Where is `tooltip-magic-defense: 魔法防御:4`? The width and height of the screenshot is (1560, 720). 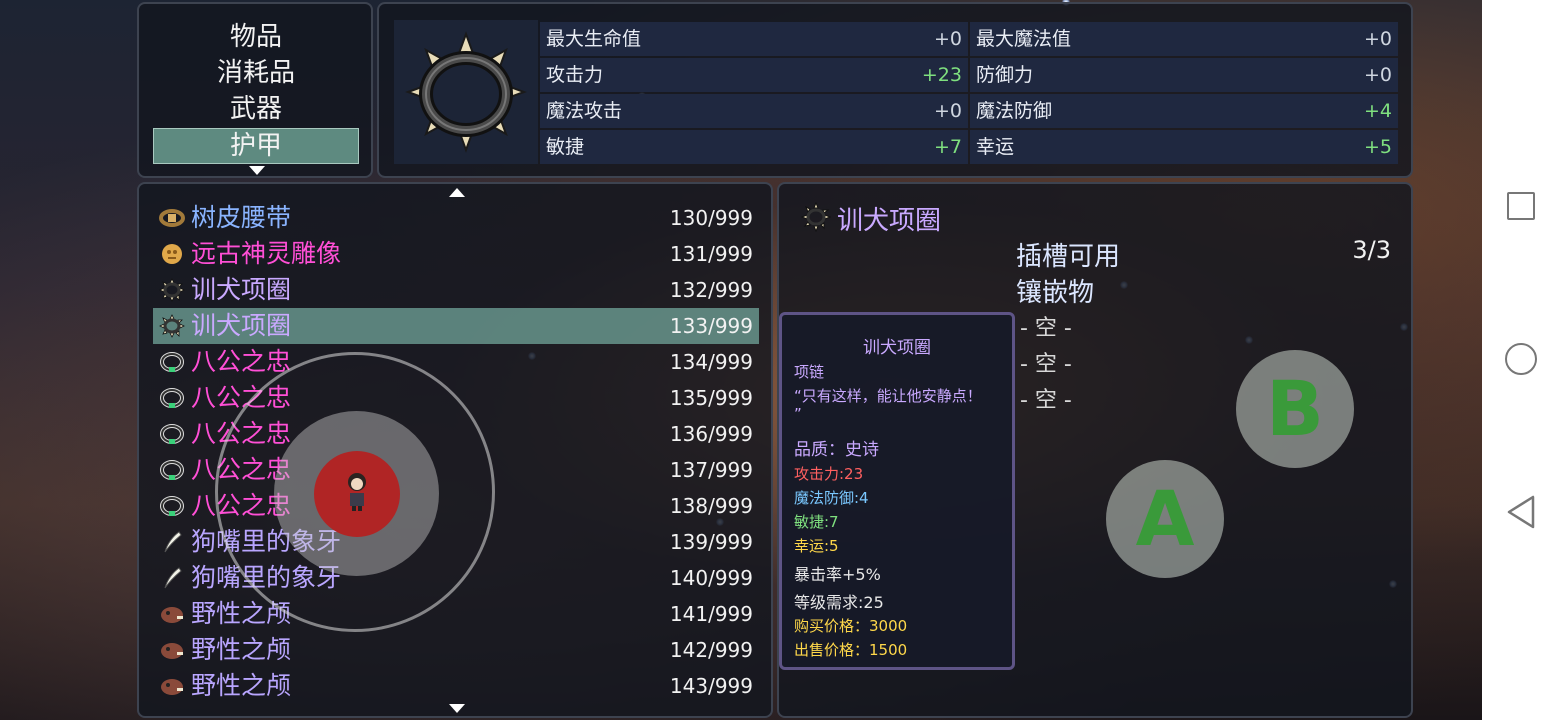
tooltip-magic-defense: 魔法防御:4 is located at coordinates (831, 498).